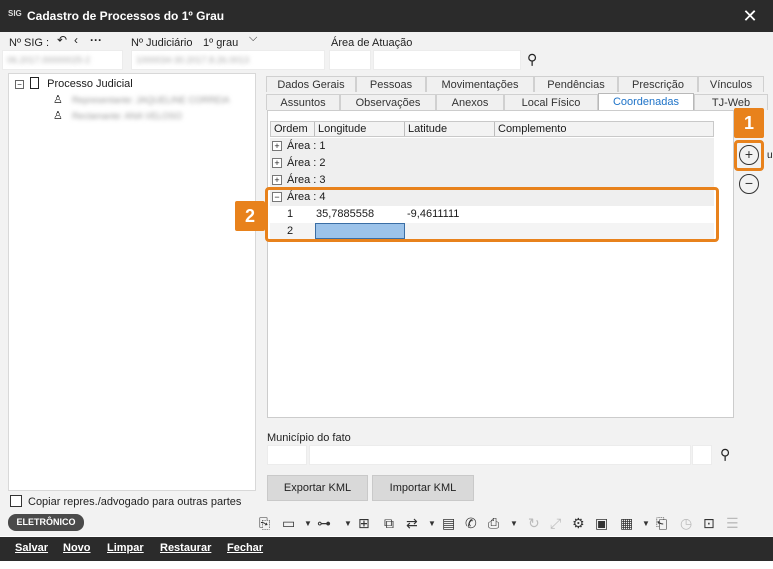  I want to click on tree-root: − Processo Judicial, so click(74, 85).